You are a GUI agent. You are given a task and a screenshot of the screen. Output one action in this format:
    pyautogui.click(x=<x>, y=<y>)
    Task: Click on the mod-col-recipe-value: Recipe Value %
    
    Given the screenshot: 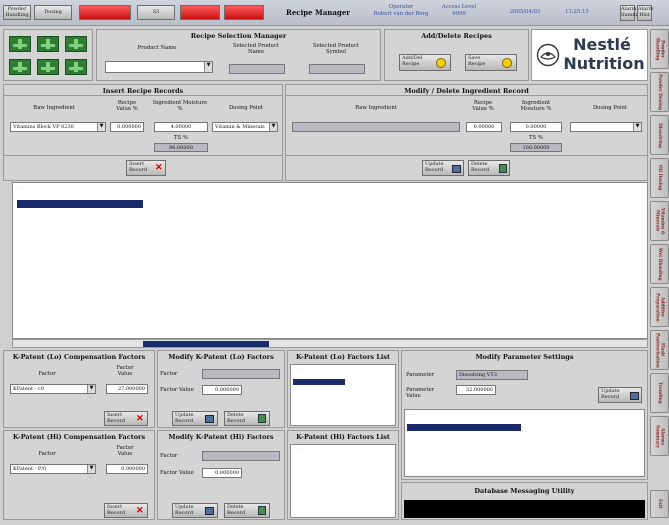 What is the action you would take?
    pyautogui.click(x=483, y=106)
    